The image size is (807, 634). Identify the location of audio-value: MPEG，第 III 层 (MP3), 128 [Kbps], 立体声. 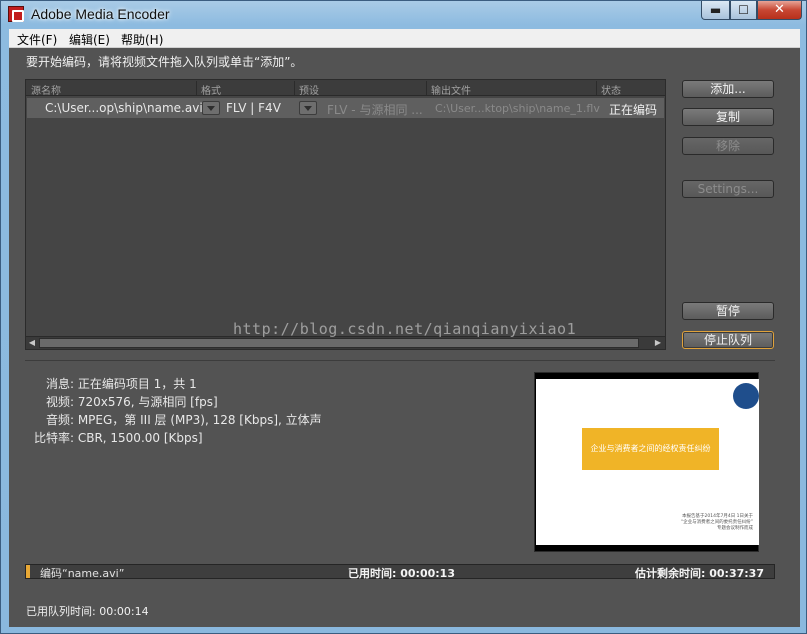
(199, 420).